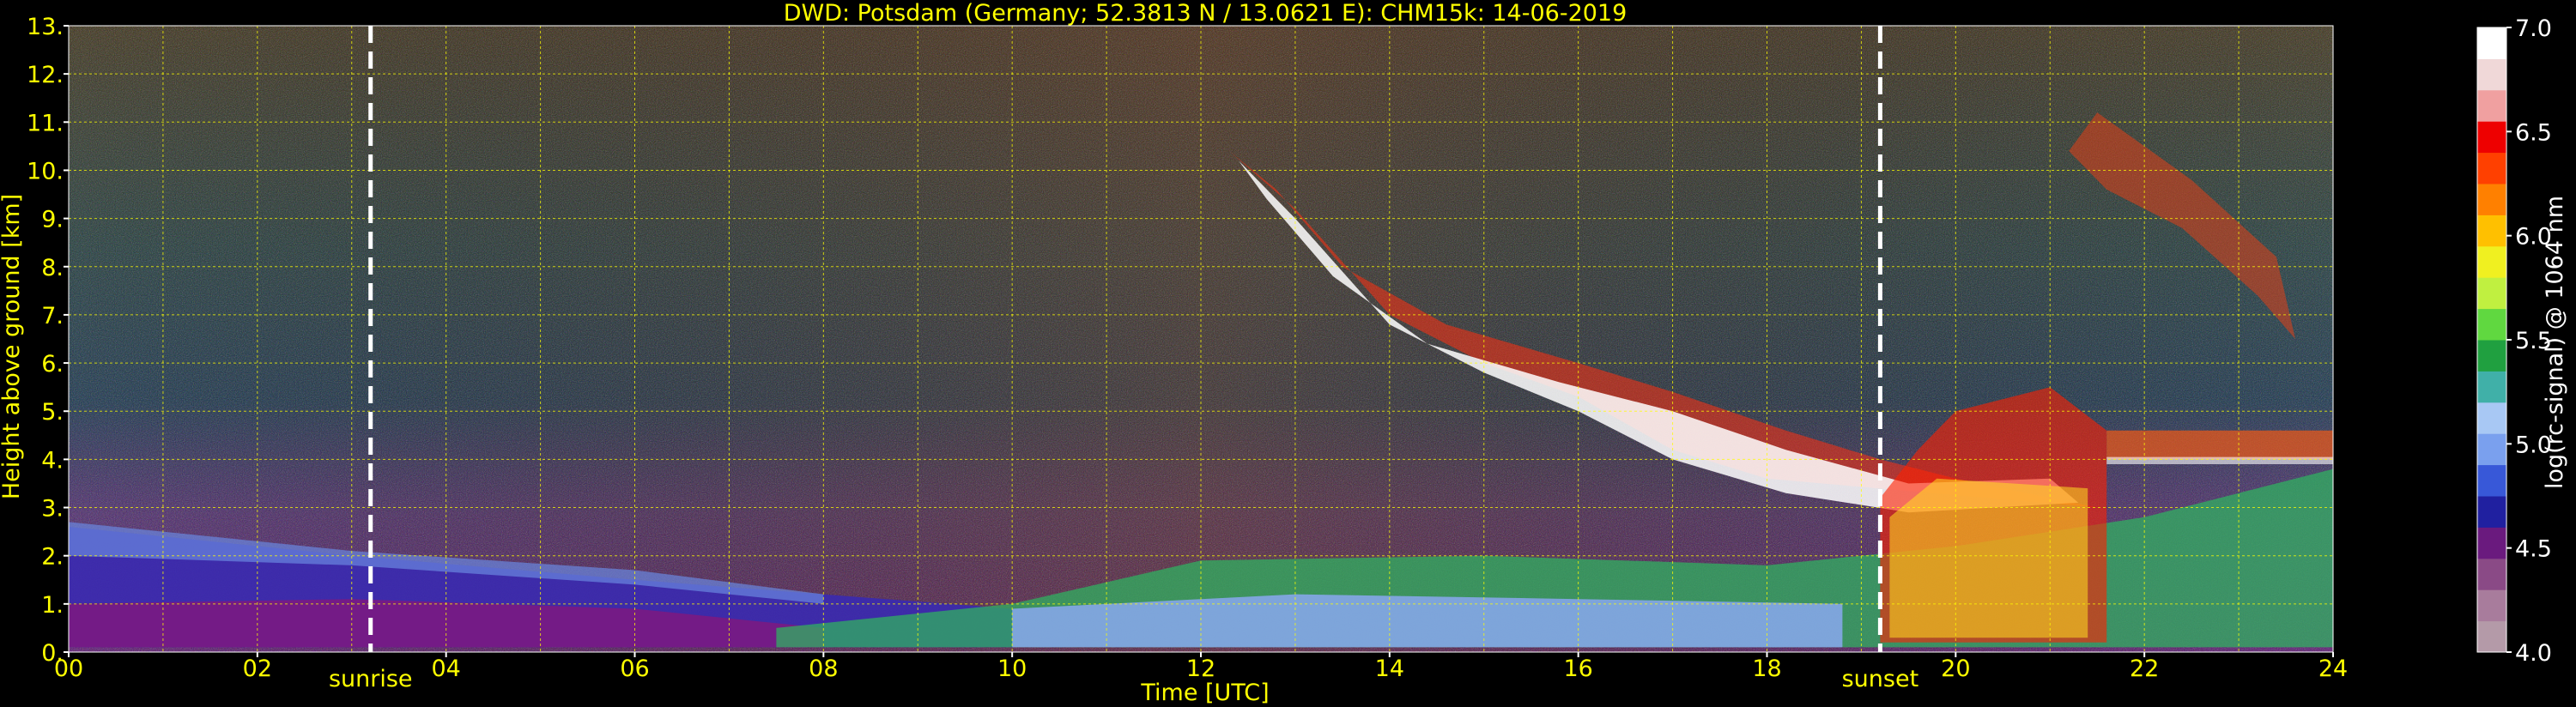  I want to click on x-tick-label: 06, so click(634, 669).